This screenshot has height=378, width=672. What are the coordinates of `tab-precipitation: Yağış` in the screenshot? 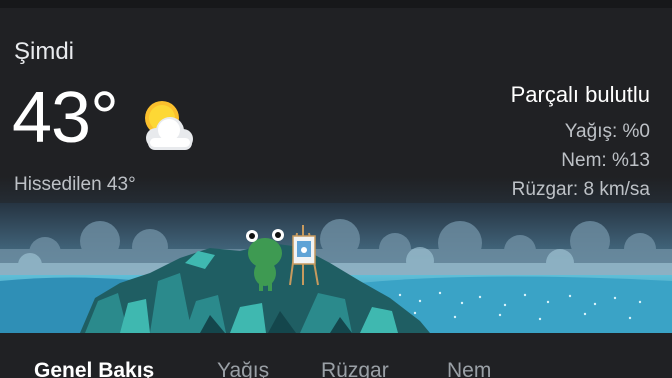 It's located at (243, 368).